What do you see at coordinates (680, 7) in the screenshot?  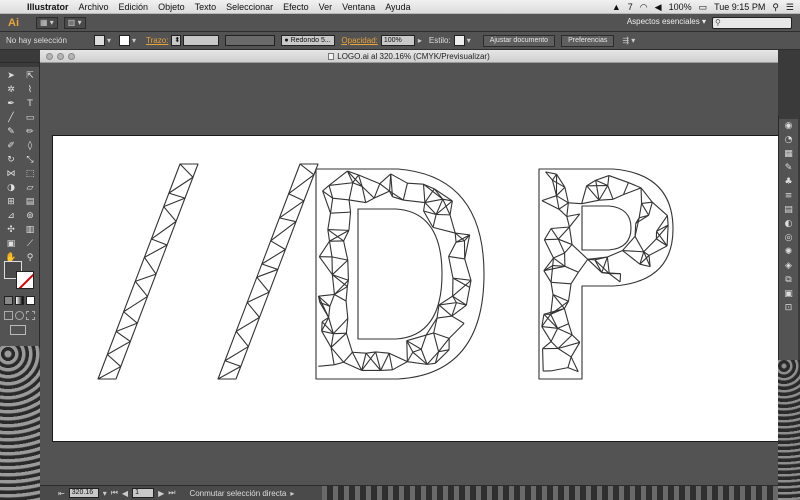 I see `battery-percent: 100%` at bounding box center [680, 7].